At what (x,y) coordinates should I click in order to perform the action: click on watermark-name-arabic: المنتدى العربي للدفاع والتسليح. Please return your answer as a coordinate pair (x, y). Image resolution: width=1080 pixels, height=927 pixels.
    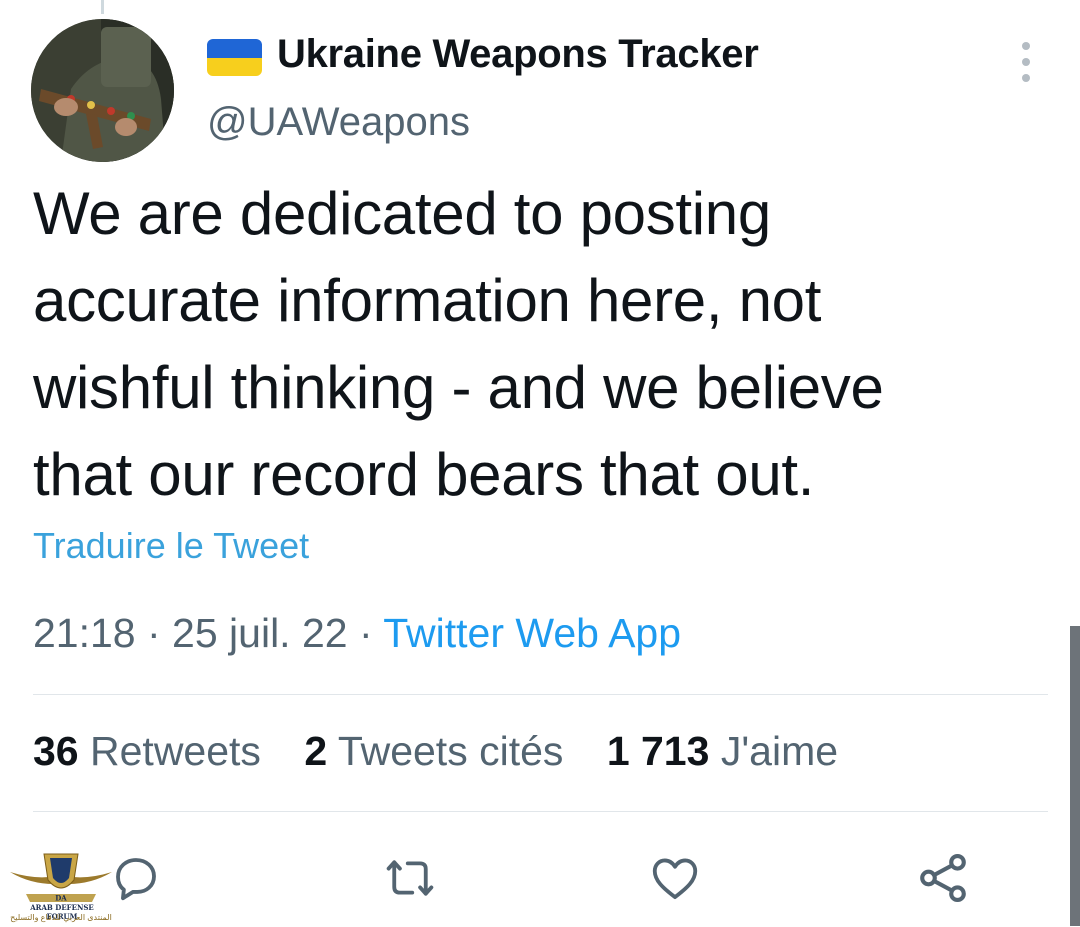
    Looking at the image, I should click on (61, 917).